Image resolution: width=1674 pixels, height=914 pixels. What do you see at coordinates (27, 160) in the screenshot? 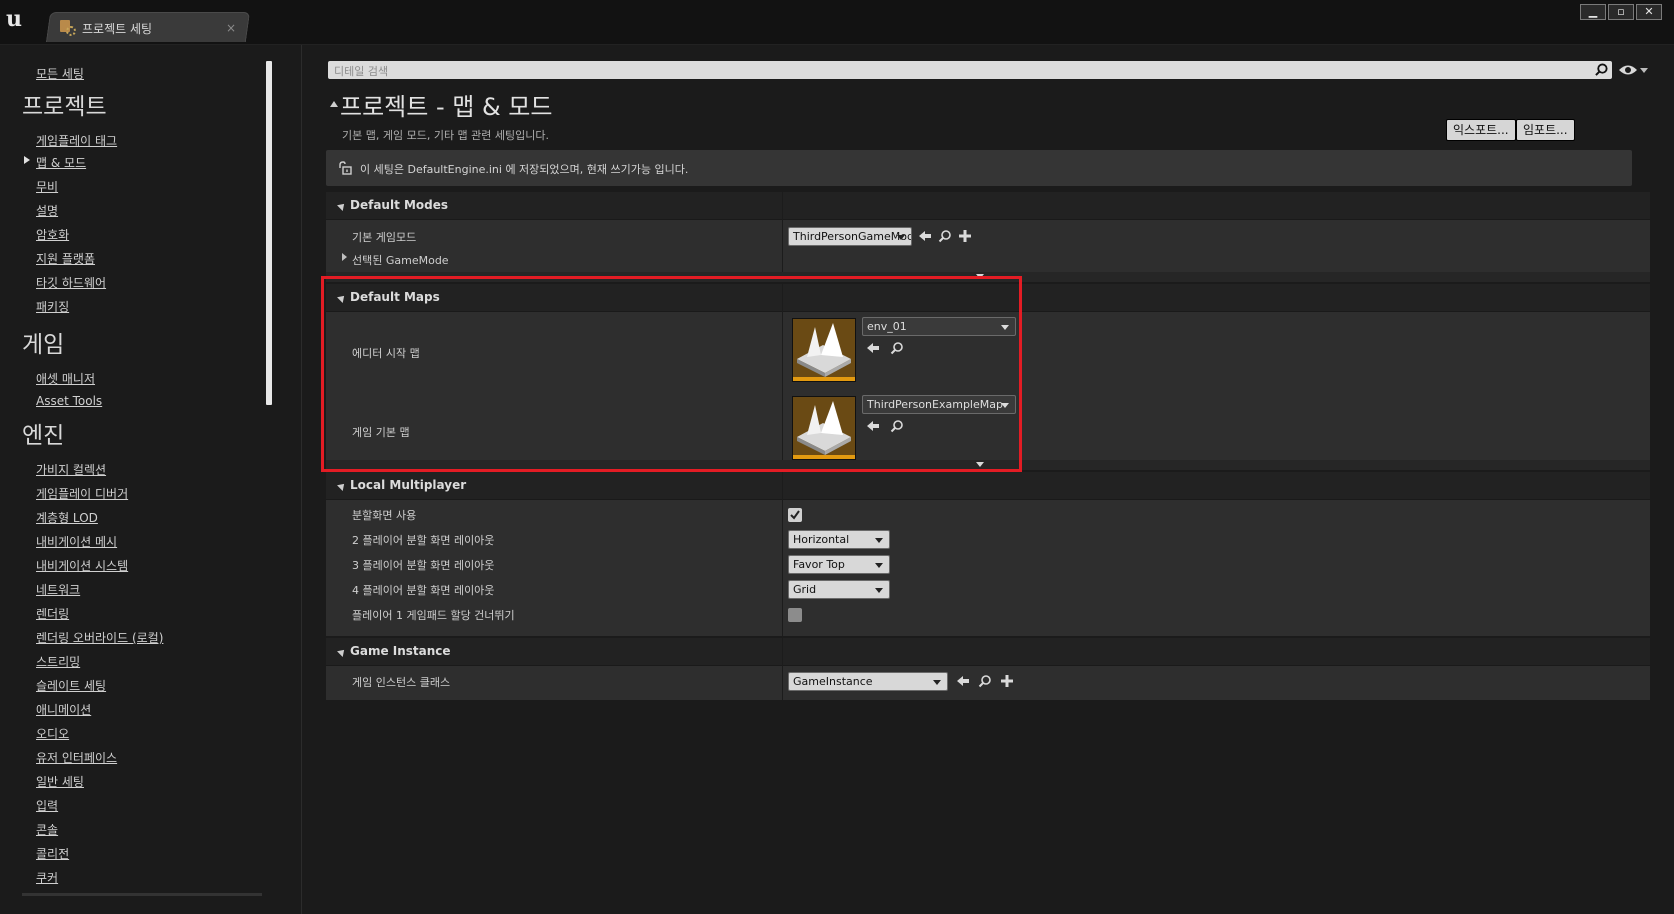
I see `selected-arrow-icon` at bounding box center [27, 160].